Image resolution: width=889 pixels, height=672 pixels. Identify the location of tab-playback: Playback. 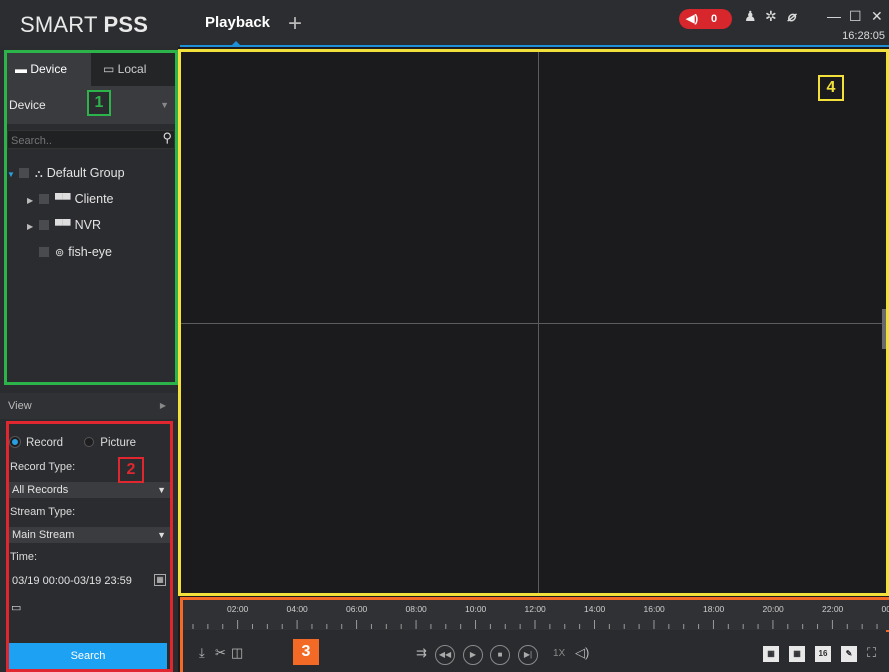
(237, 23).